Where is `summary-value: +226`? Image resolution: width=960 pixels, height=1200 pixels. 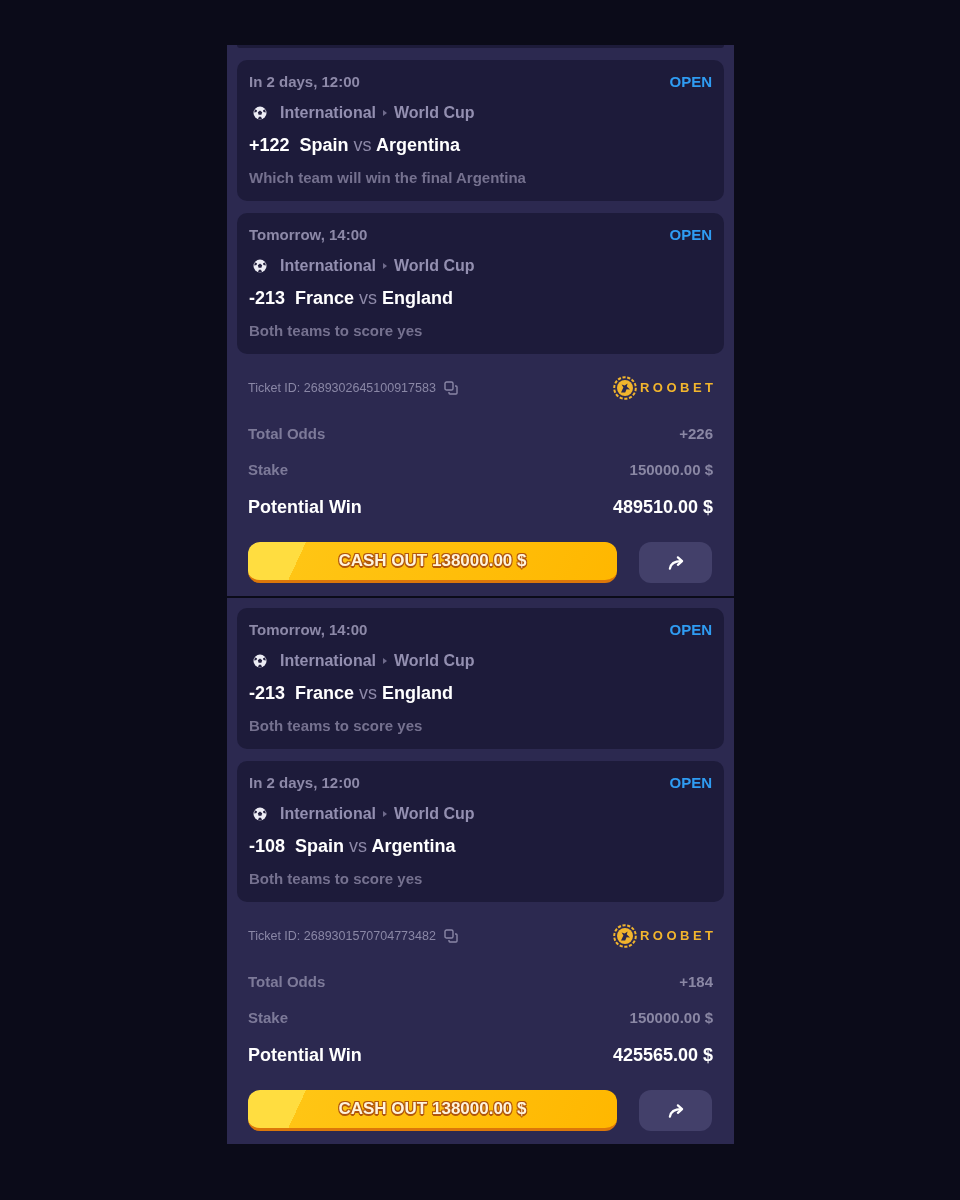 summary-value: +226 is located at coordinates (696, 434).